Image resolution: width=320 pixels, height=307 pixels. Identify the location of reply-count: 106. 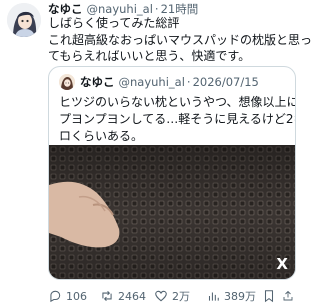
(76, 296).